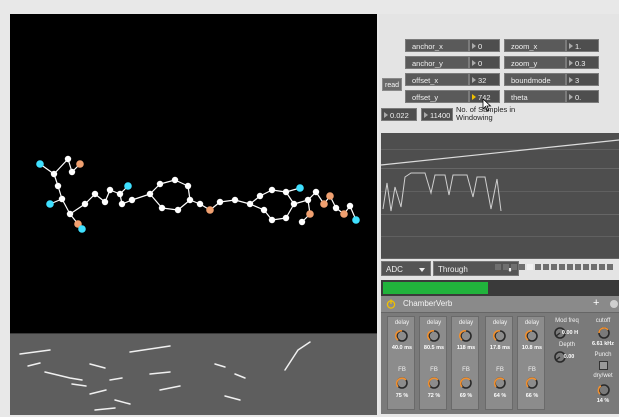  Describe the element at coordinates (582, 45) in the screenshot. I see `zoom-x-number: 1.` at that location.